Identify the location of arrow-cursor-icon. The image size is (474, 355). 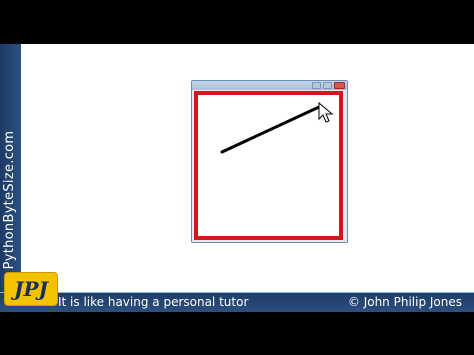
(326, 112).